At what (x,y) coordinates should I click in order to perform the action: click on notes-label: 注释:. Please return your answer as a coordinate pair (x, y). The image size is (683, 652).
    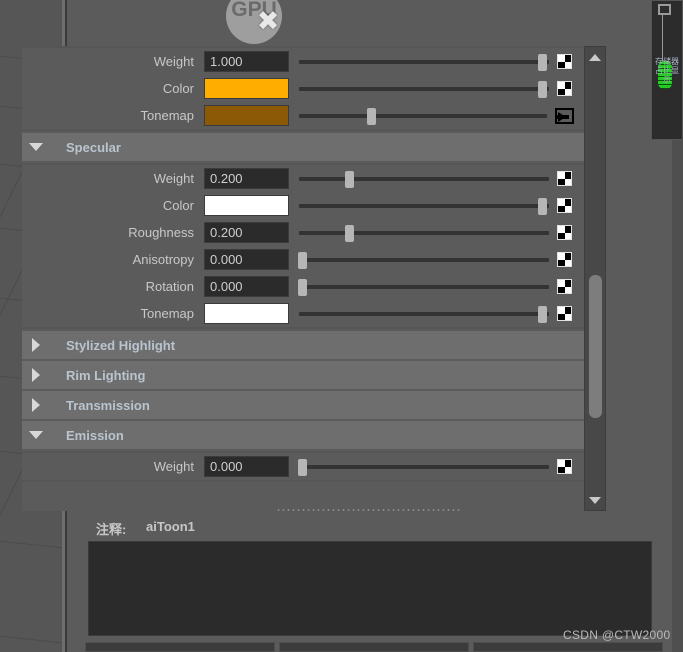
    Looking at the image, I should click on (111, 529).